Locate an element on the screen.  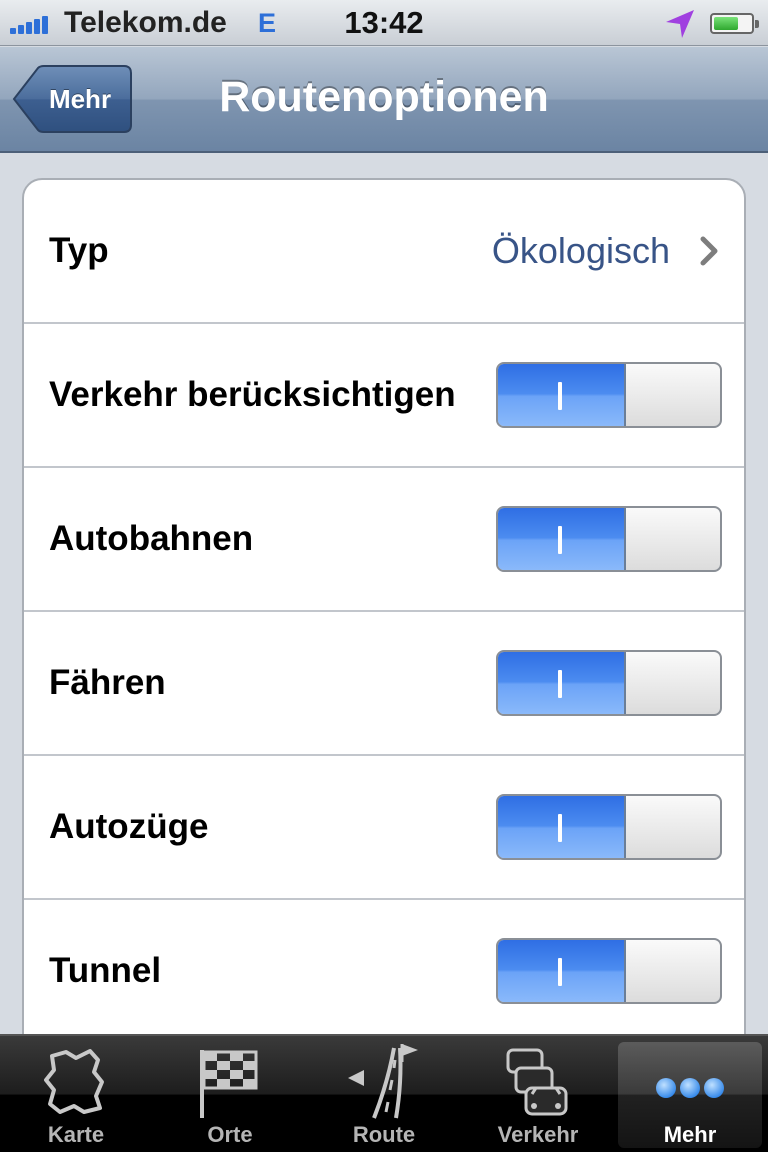
traffic-toggle is located at coordinates (609, 395).